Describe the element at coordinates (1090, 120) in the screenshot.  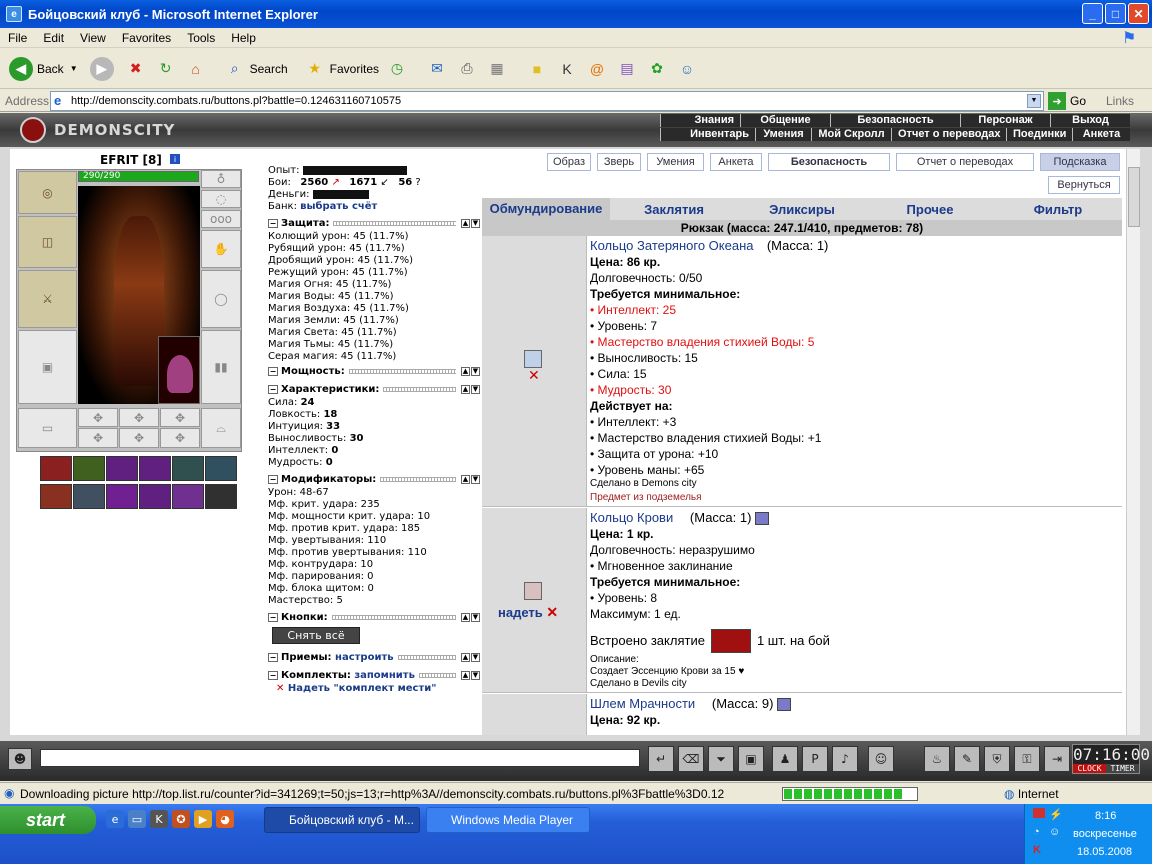
I see `nav-exit: Выход` at that location.